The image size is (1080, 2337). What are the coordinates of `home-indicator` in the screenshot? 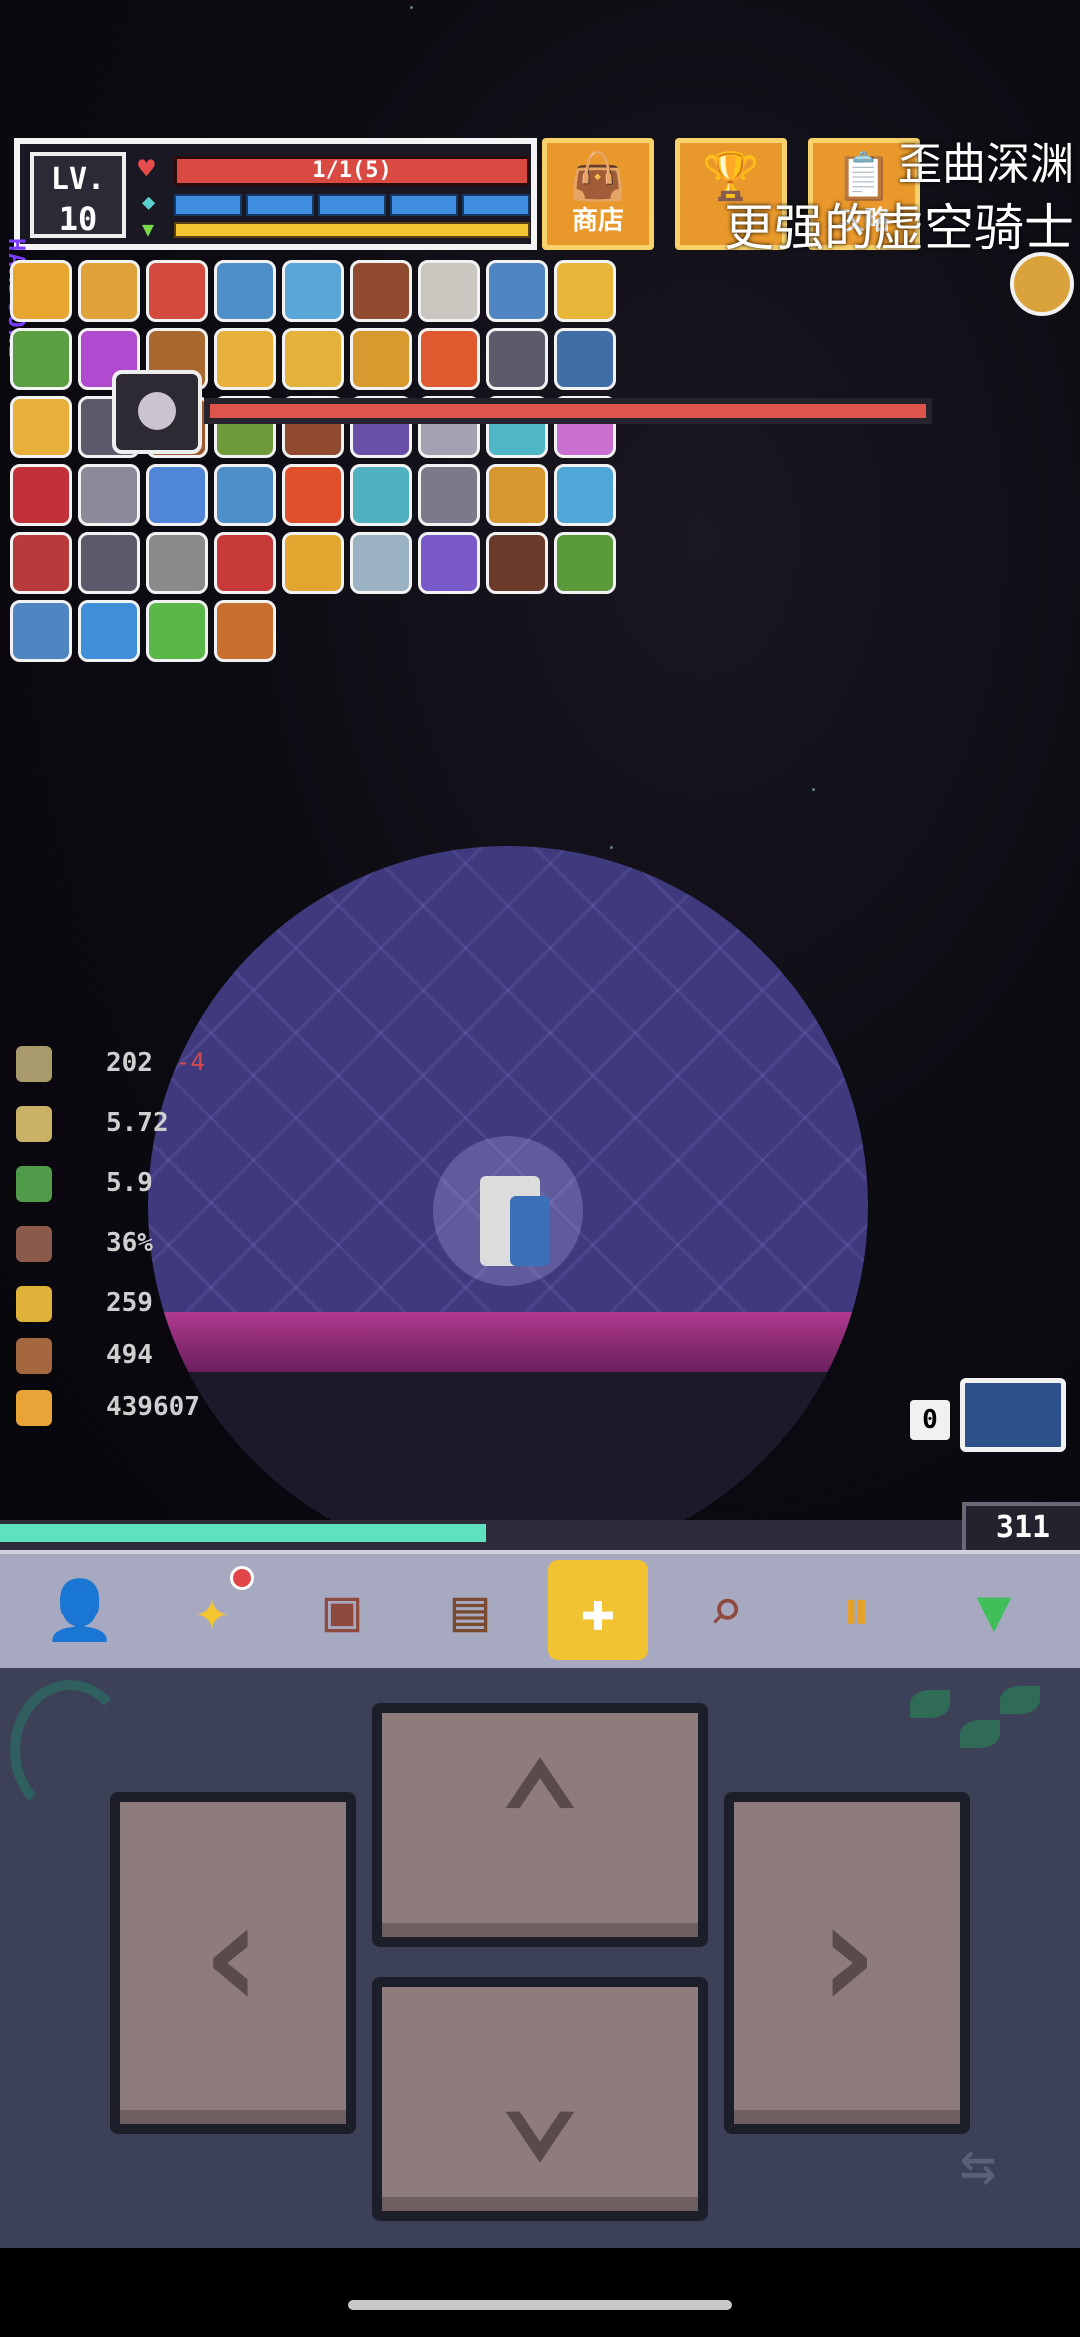 It's located at (540, 2305).